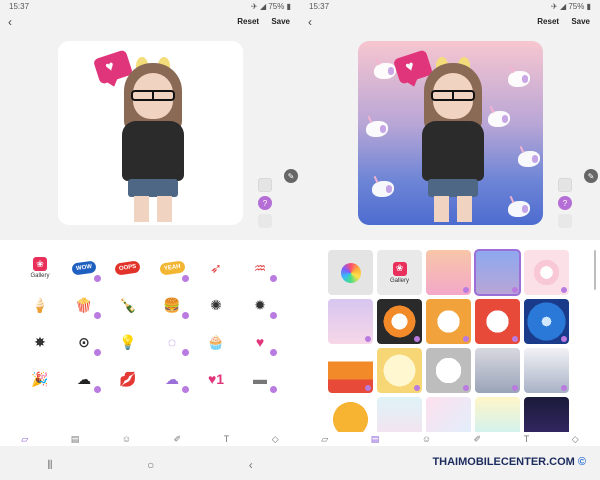 This screenshot has height=480, width=600. I want to click on sticker-bubble-dots: ⊙, so click(84, 342).